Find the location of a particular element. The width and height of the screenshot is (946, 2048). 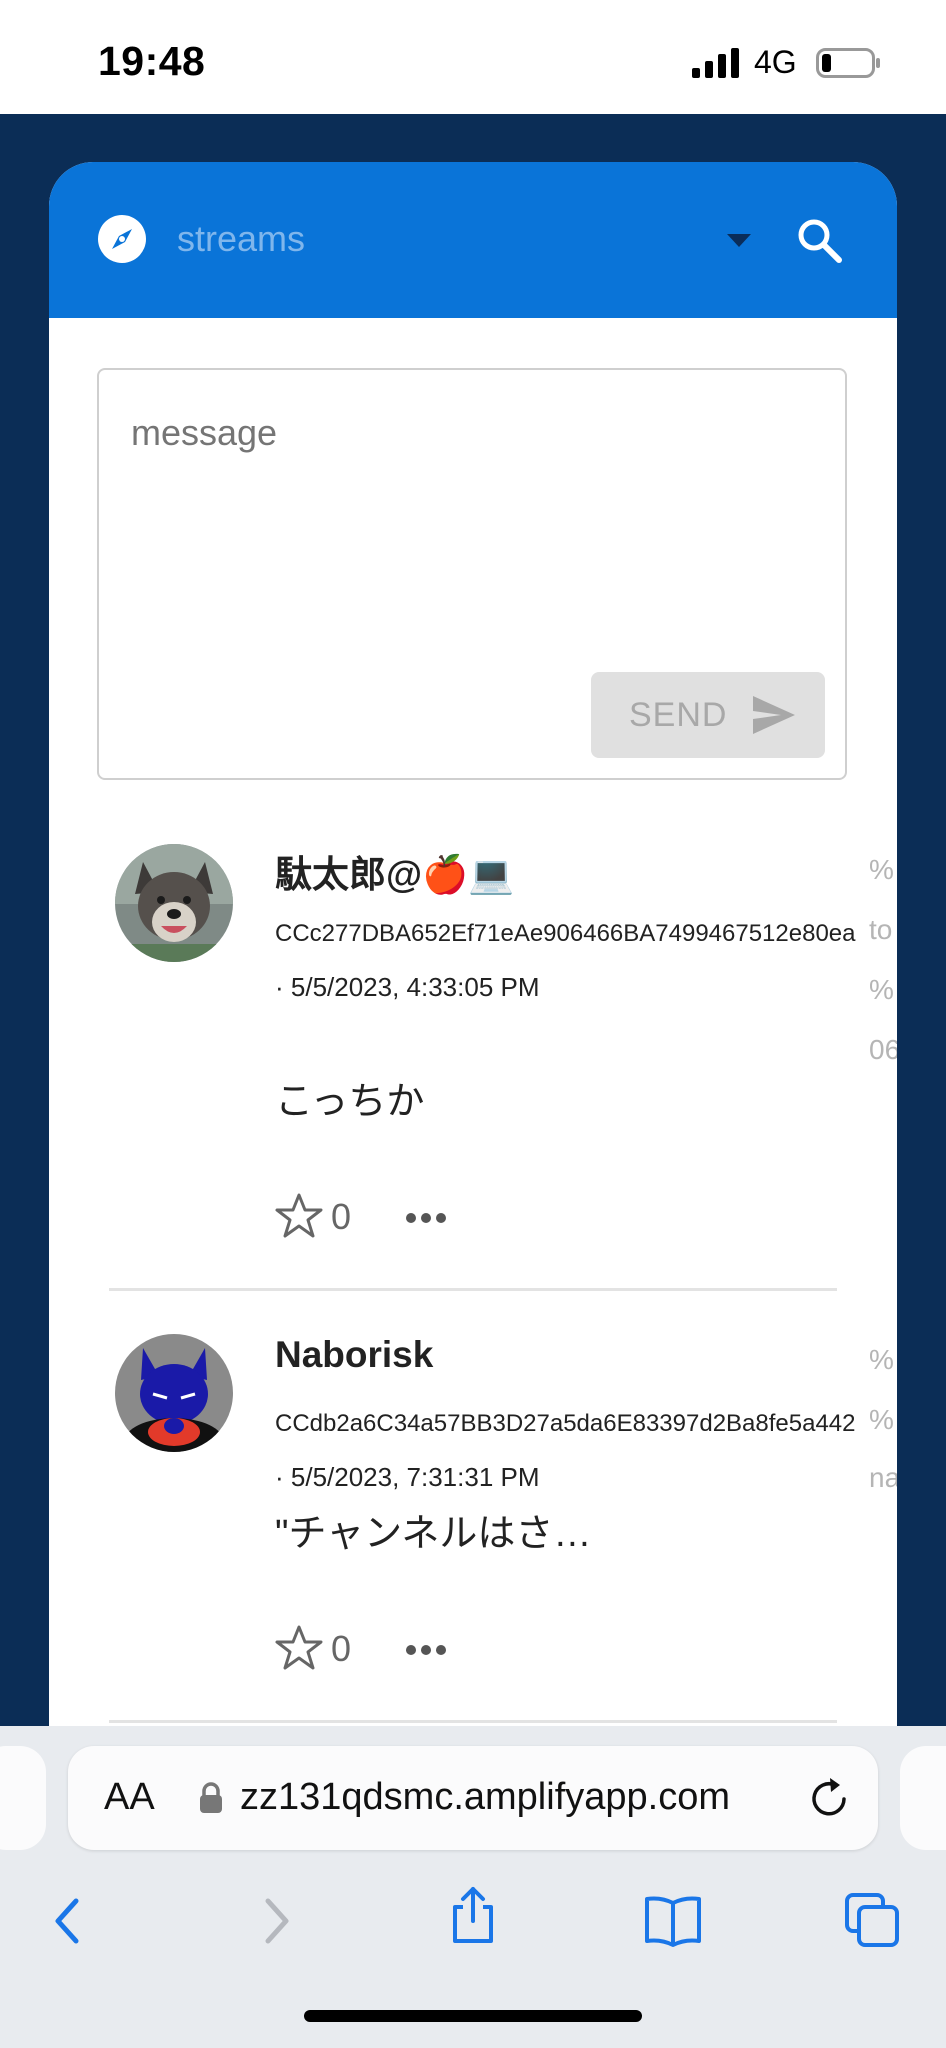

search-icon is located at coordinates (819, 240).